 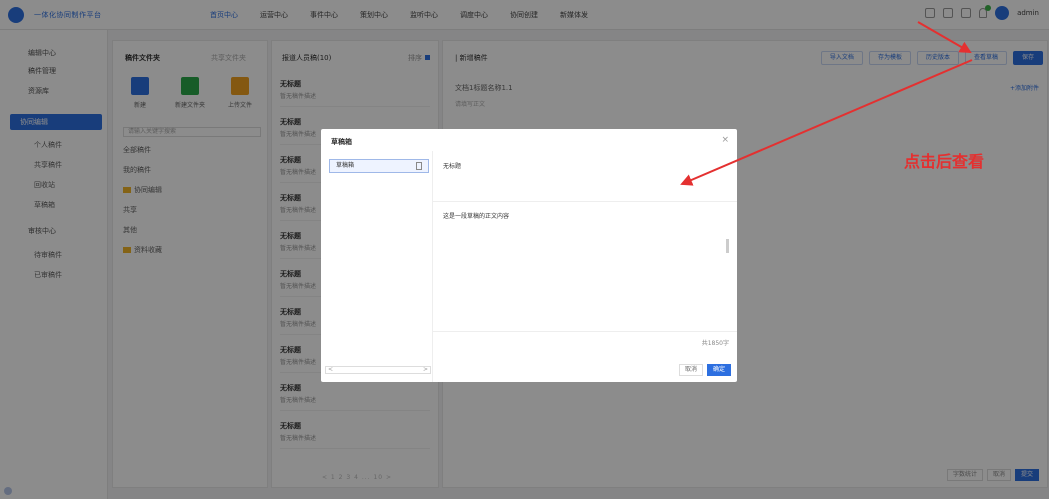 I want to click on close-icon: ×, so click(x=725, y=140).